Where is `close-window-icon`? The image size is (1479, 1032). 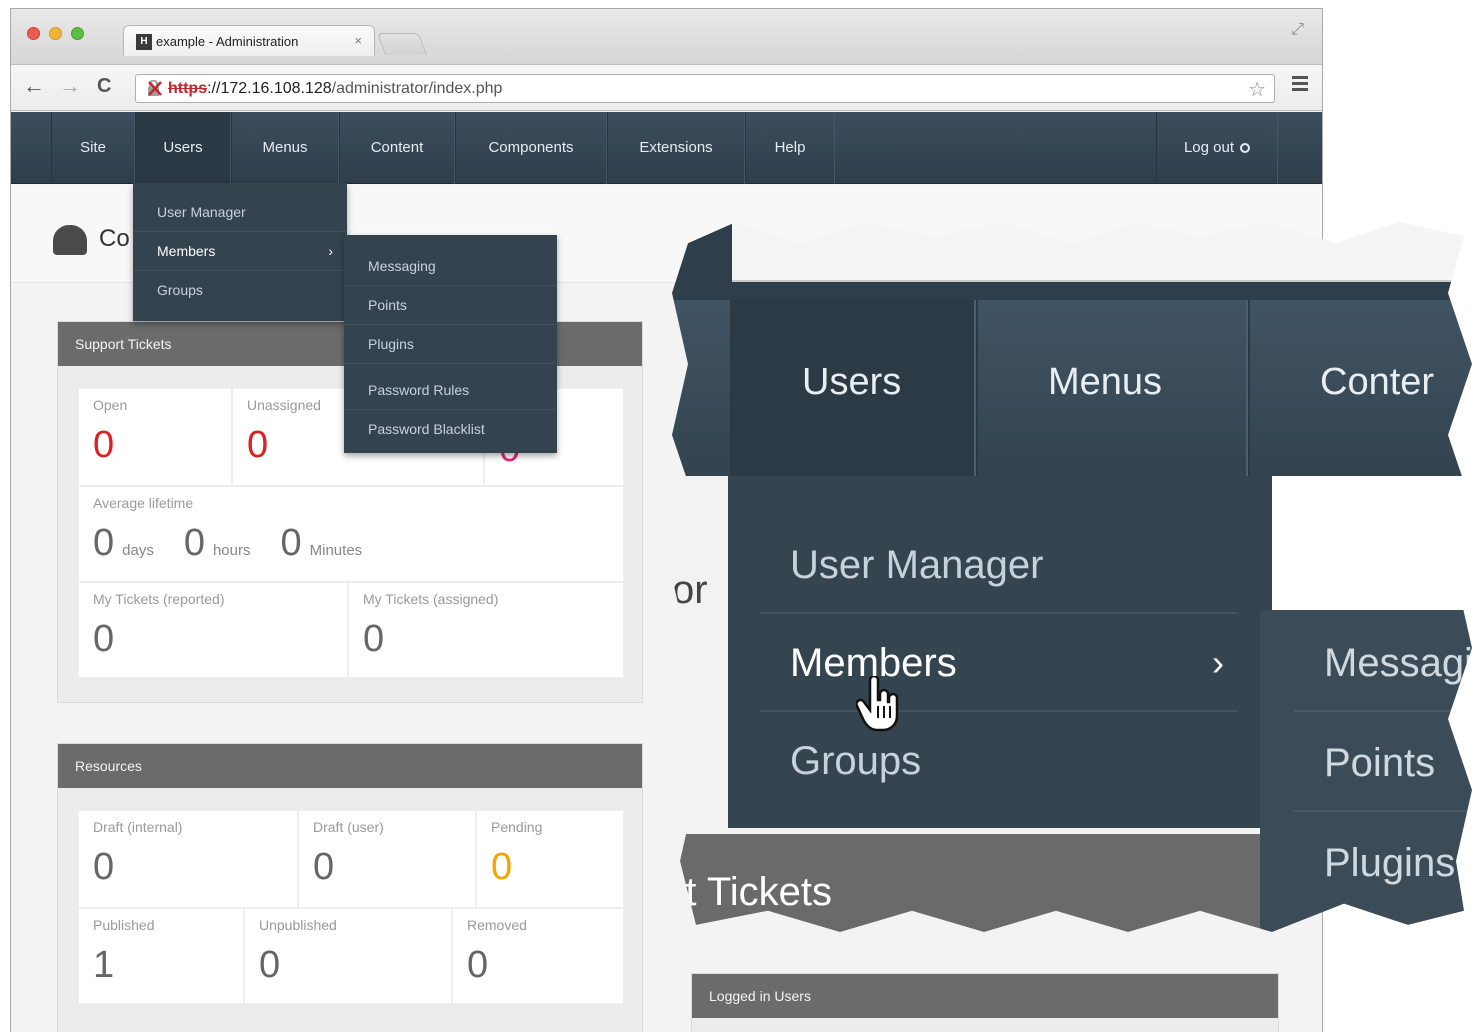
close-window-icon is located at coordinates (33, 33).